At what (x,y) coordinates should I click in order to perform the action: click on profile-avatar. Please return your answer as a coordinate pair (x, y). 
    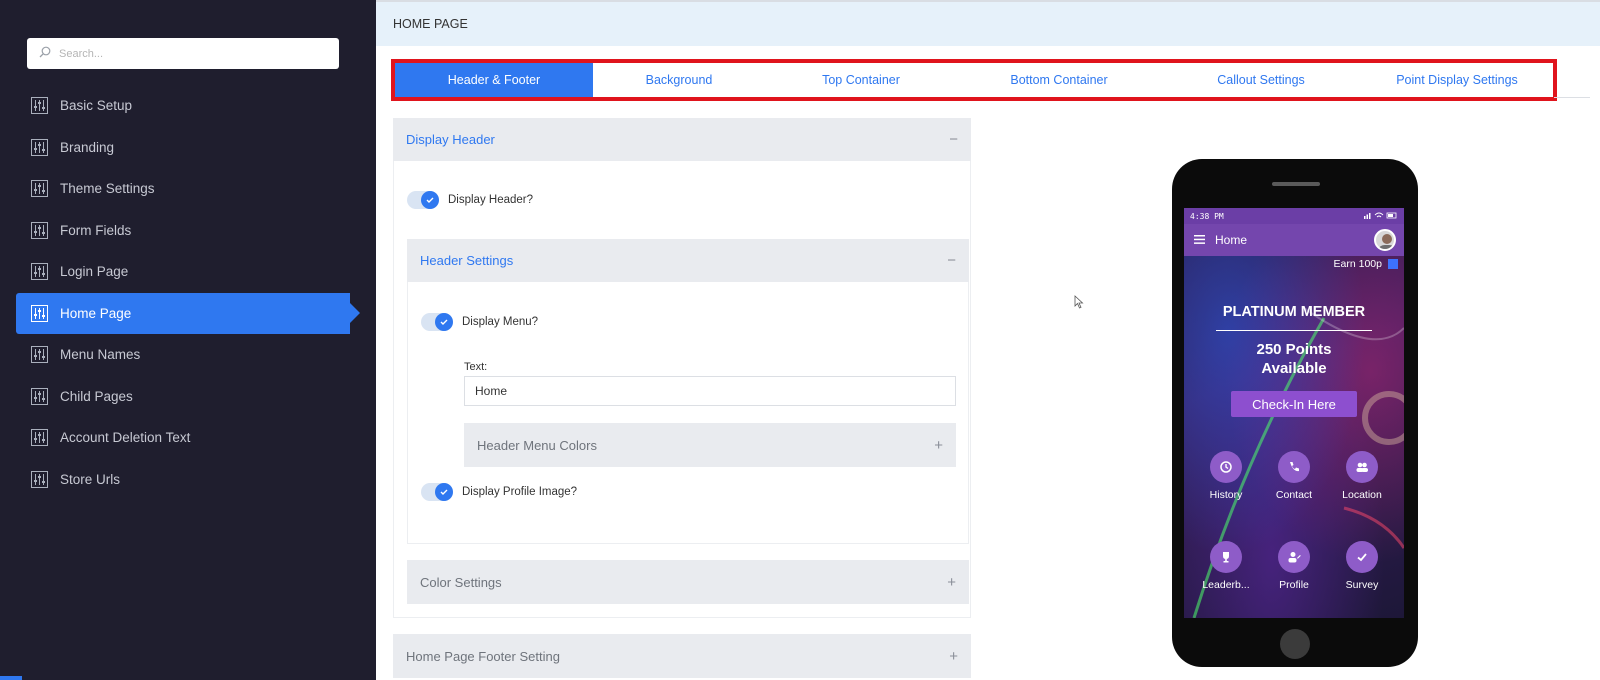
    Looking at the image, I should click on (1385, 240).